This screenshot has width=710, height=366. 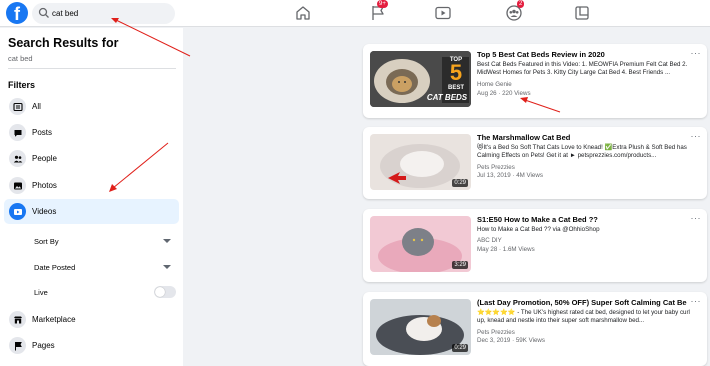 I want to click on people-icon, so click(x=17, y=158).